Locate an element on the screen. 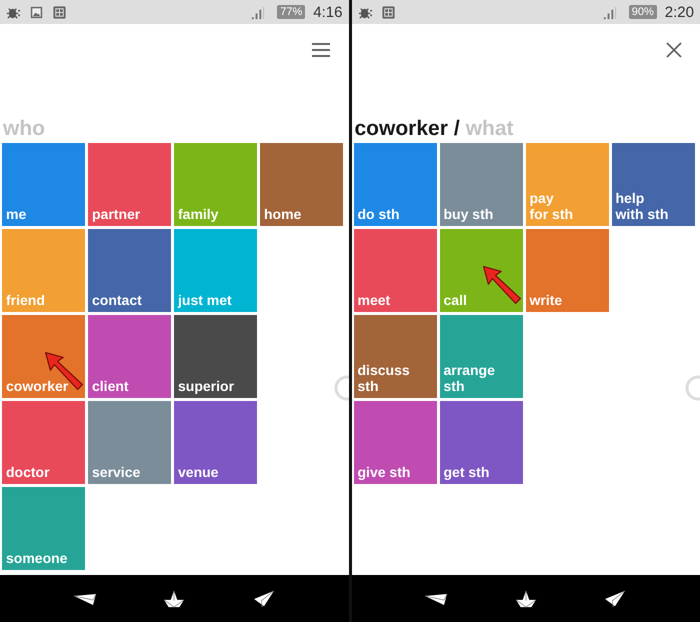  clock: 4:16 is located at coordinates (327, 12).